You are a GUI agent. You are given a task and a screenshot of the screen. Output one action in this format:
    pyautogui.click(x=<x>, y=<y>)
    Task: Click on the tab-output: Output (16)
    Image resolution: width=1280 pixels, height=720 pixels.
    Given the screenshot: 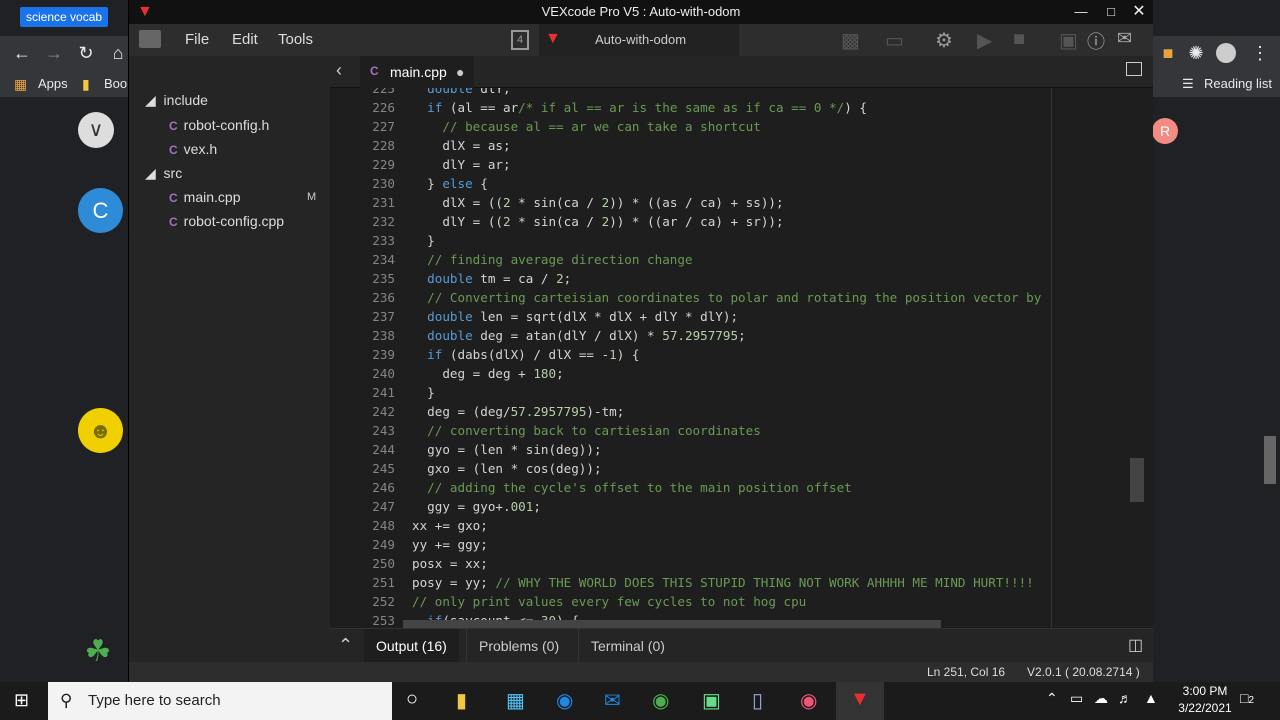 What is the action you would take?
    pyautogui.click(x=411, y=646)
    